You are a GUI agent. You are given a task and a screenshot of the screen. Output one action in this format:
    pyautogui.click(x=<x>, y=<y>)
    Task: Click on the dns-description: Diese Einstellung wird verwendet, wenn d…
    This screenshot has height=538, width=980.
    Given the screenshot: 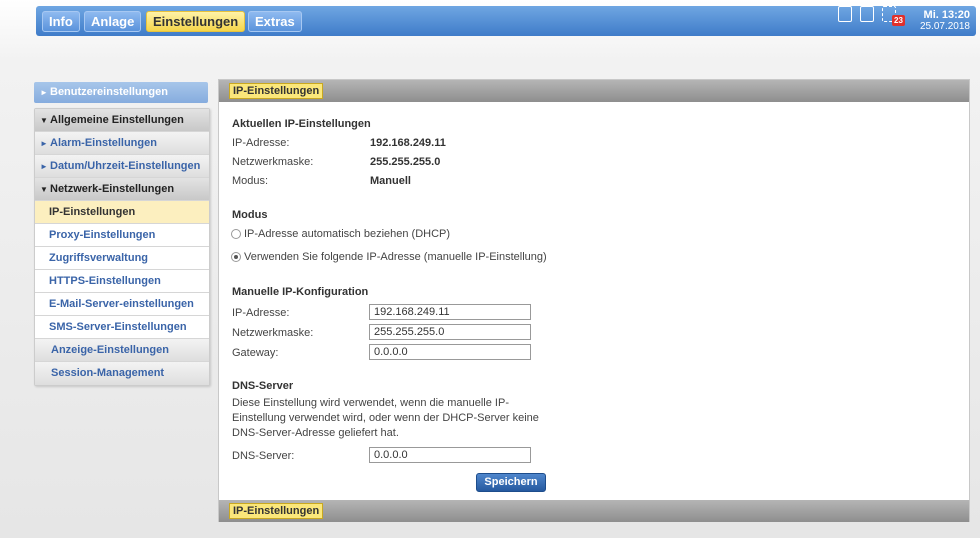 What is the action you would take?
    pyautogui.click(x=385, y=418)
    